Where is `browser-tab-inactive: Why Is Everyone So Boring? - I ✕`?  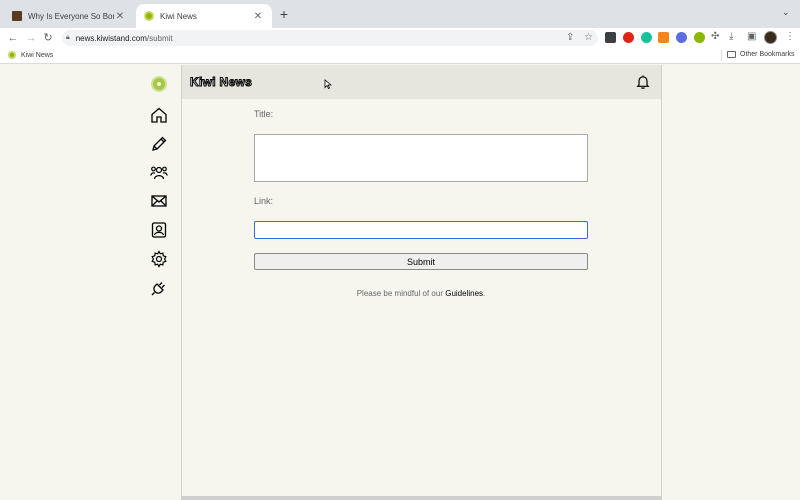 browser-tab-inactive: Why Is Everyone So Boring? - I ✕ is located at coordinates (69, 16).